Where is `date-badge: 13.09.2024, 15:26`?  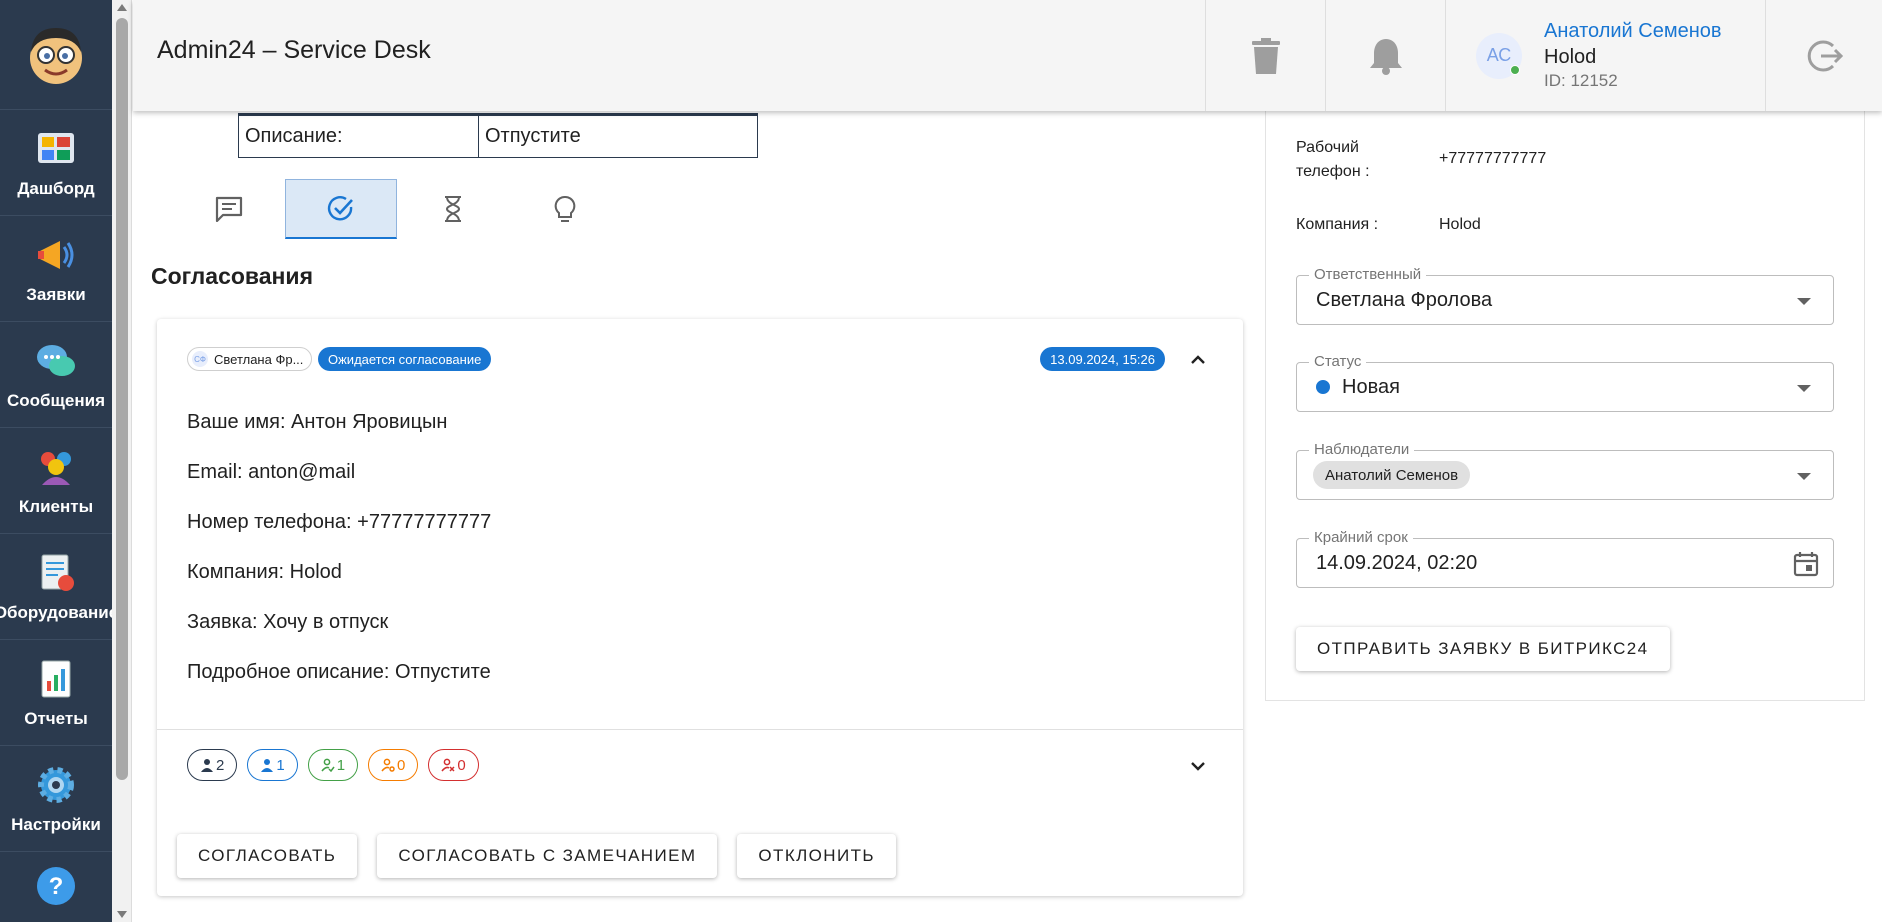
date-badge: 13.09.2024, 15:26 is located at coordinates (1102, 359).